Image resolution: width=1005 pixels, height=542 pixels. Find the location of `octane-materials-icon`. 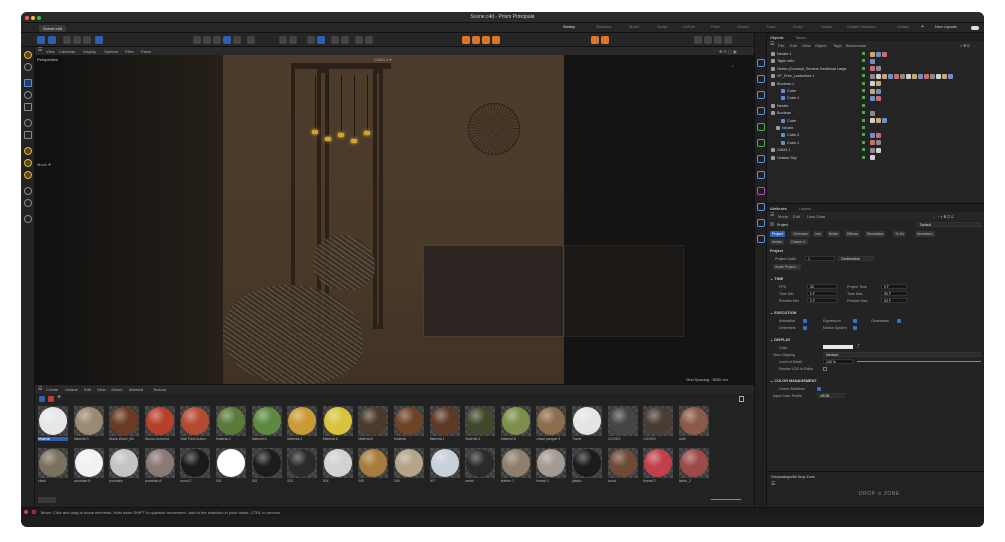

octane-materials-icon is located at coordinates (718, 40).